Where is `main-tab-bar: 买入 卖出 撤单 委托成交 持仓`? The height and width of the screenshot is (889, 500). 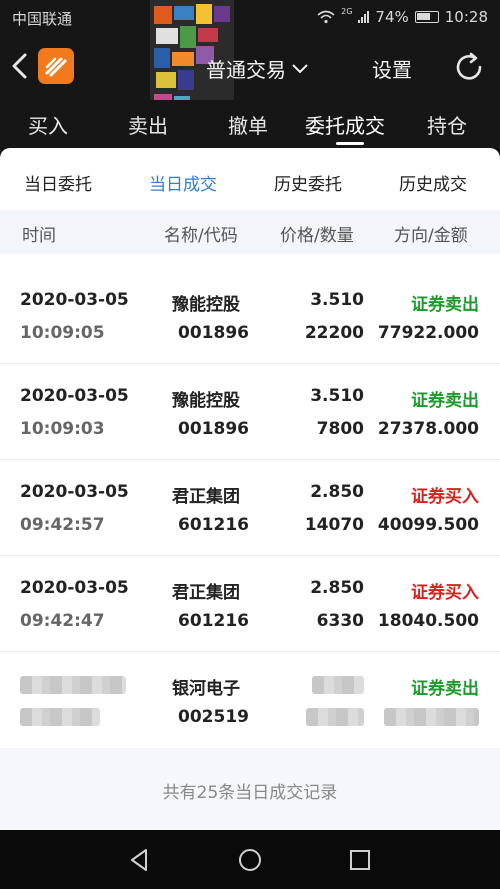 main-tab-bar: 买入 卖出 撤单 委托成交 持仓 is located at coordinates (250, 124).